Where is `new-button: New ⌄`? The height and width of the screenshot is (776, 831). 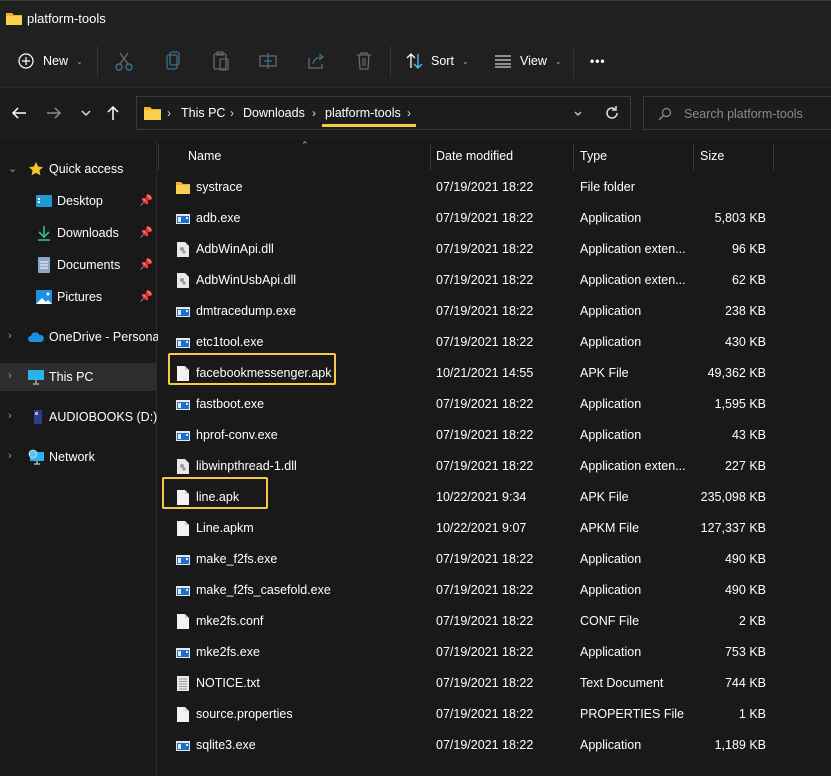
new-button: New ⌄ is located at coordinates (50, 61).